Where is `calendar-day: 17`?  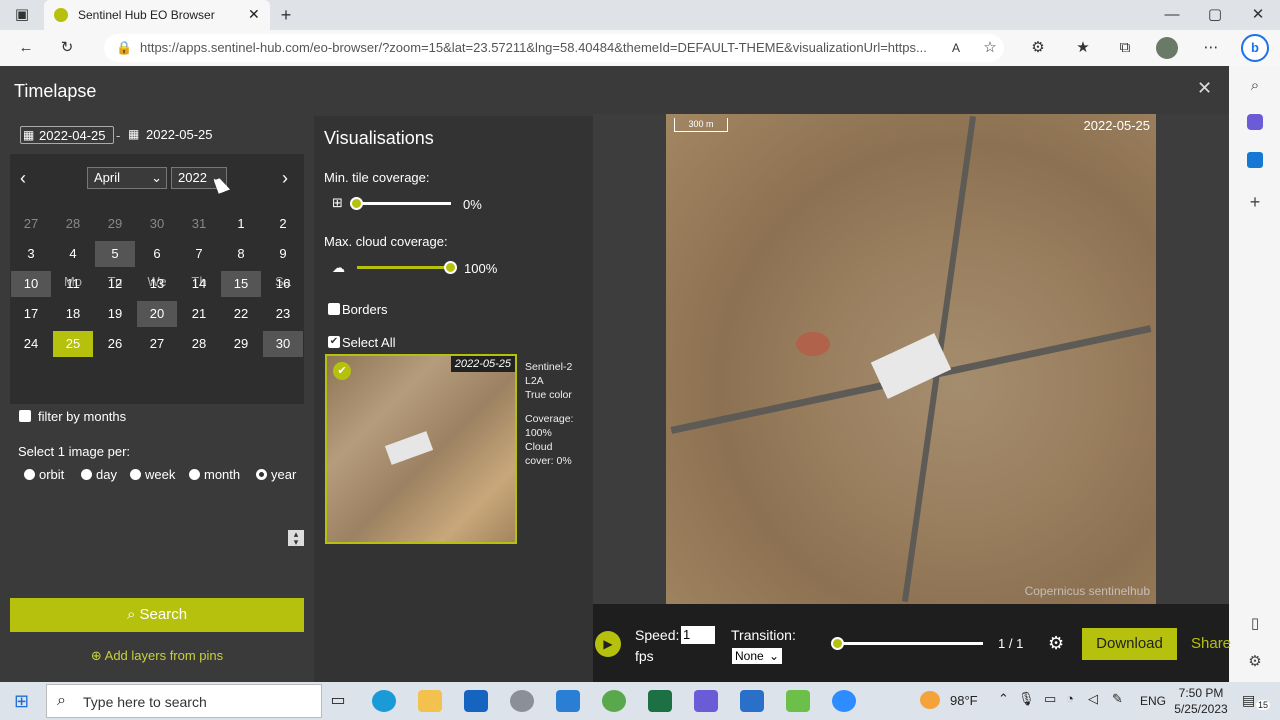 calendar-day: 17 is located at coordinates (31, 314).